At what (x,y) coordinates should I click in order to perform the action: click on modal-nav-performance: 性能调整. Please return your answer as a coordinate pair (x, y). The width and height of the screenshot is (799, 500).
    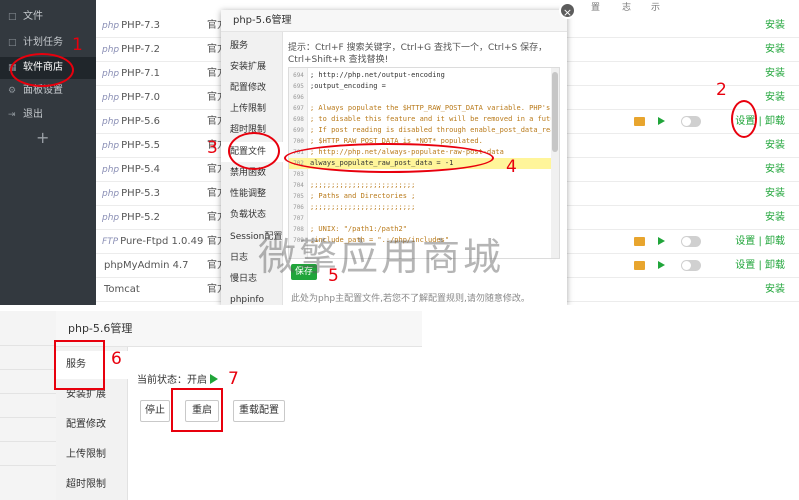
    Looking at the image, I should click on (252, 194).